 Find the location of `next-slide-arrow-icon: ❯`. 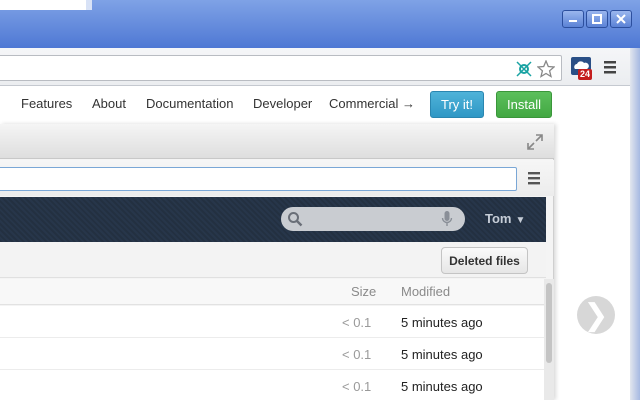

next-slide-arrow-icon: ❯ is located at coordinates (596, 315).